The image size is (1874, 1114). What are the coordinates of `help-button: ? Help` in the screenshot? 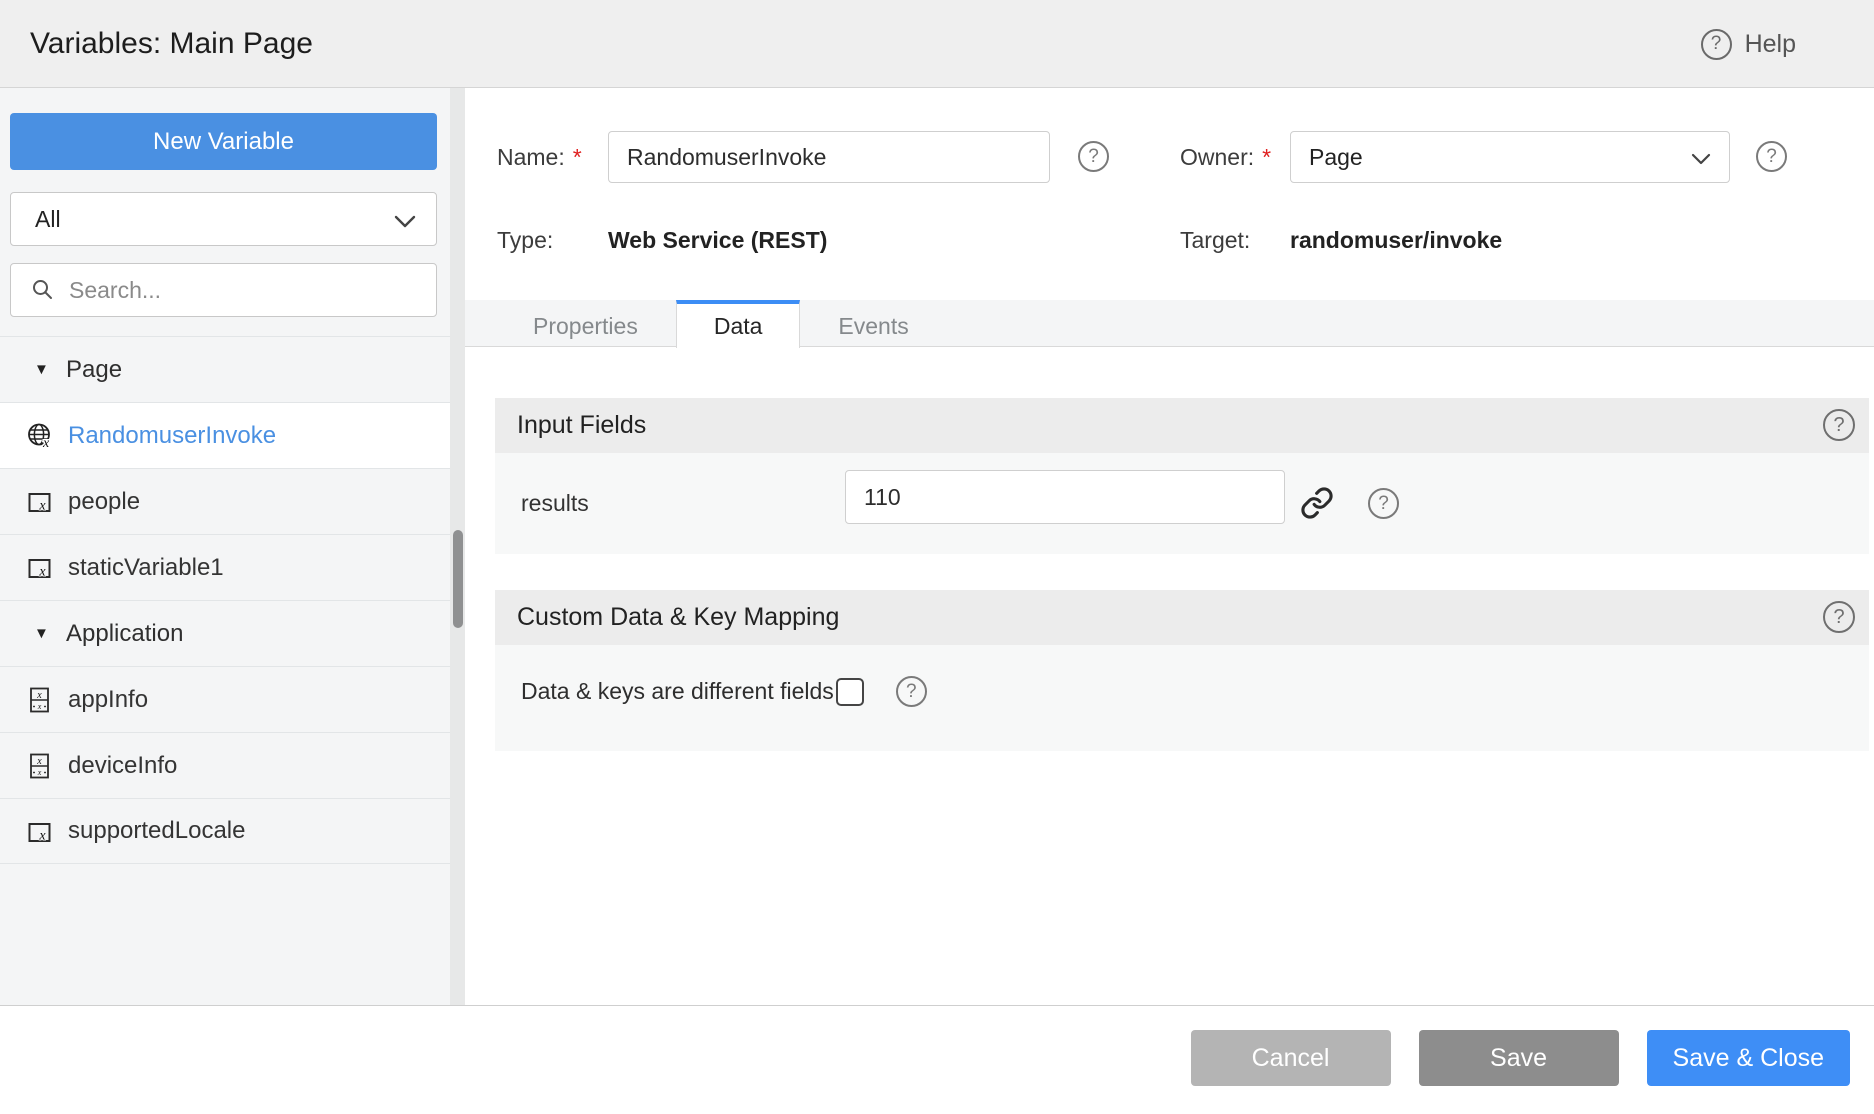 It's located at (1748, 44).